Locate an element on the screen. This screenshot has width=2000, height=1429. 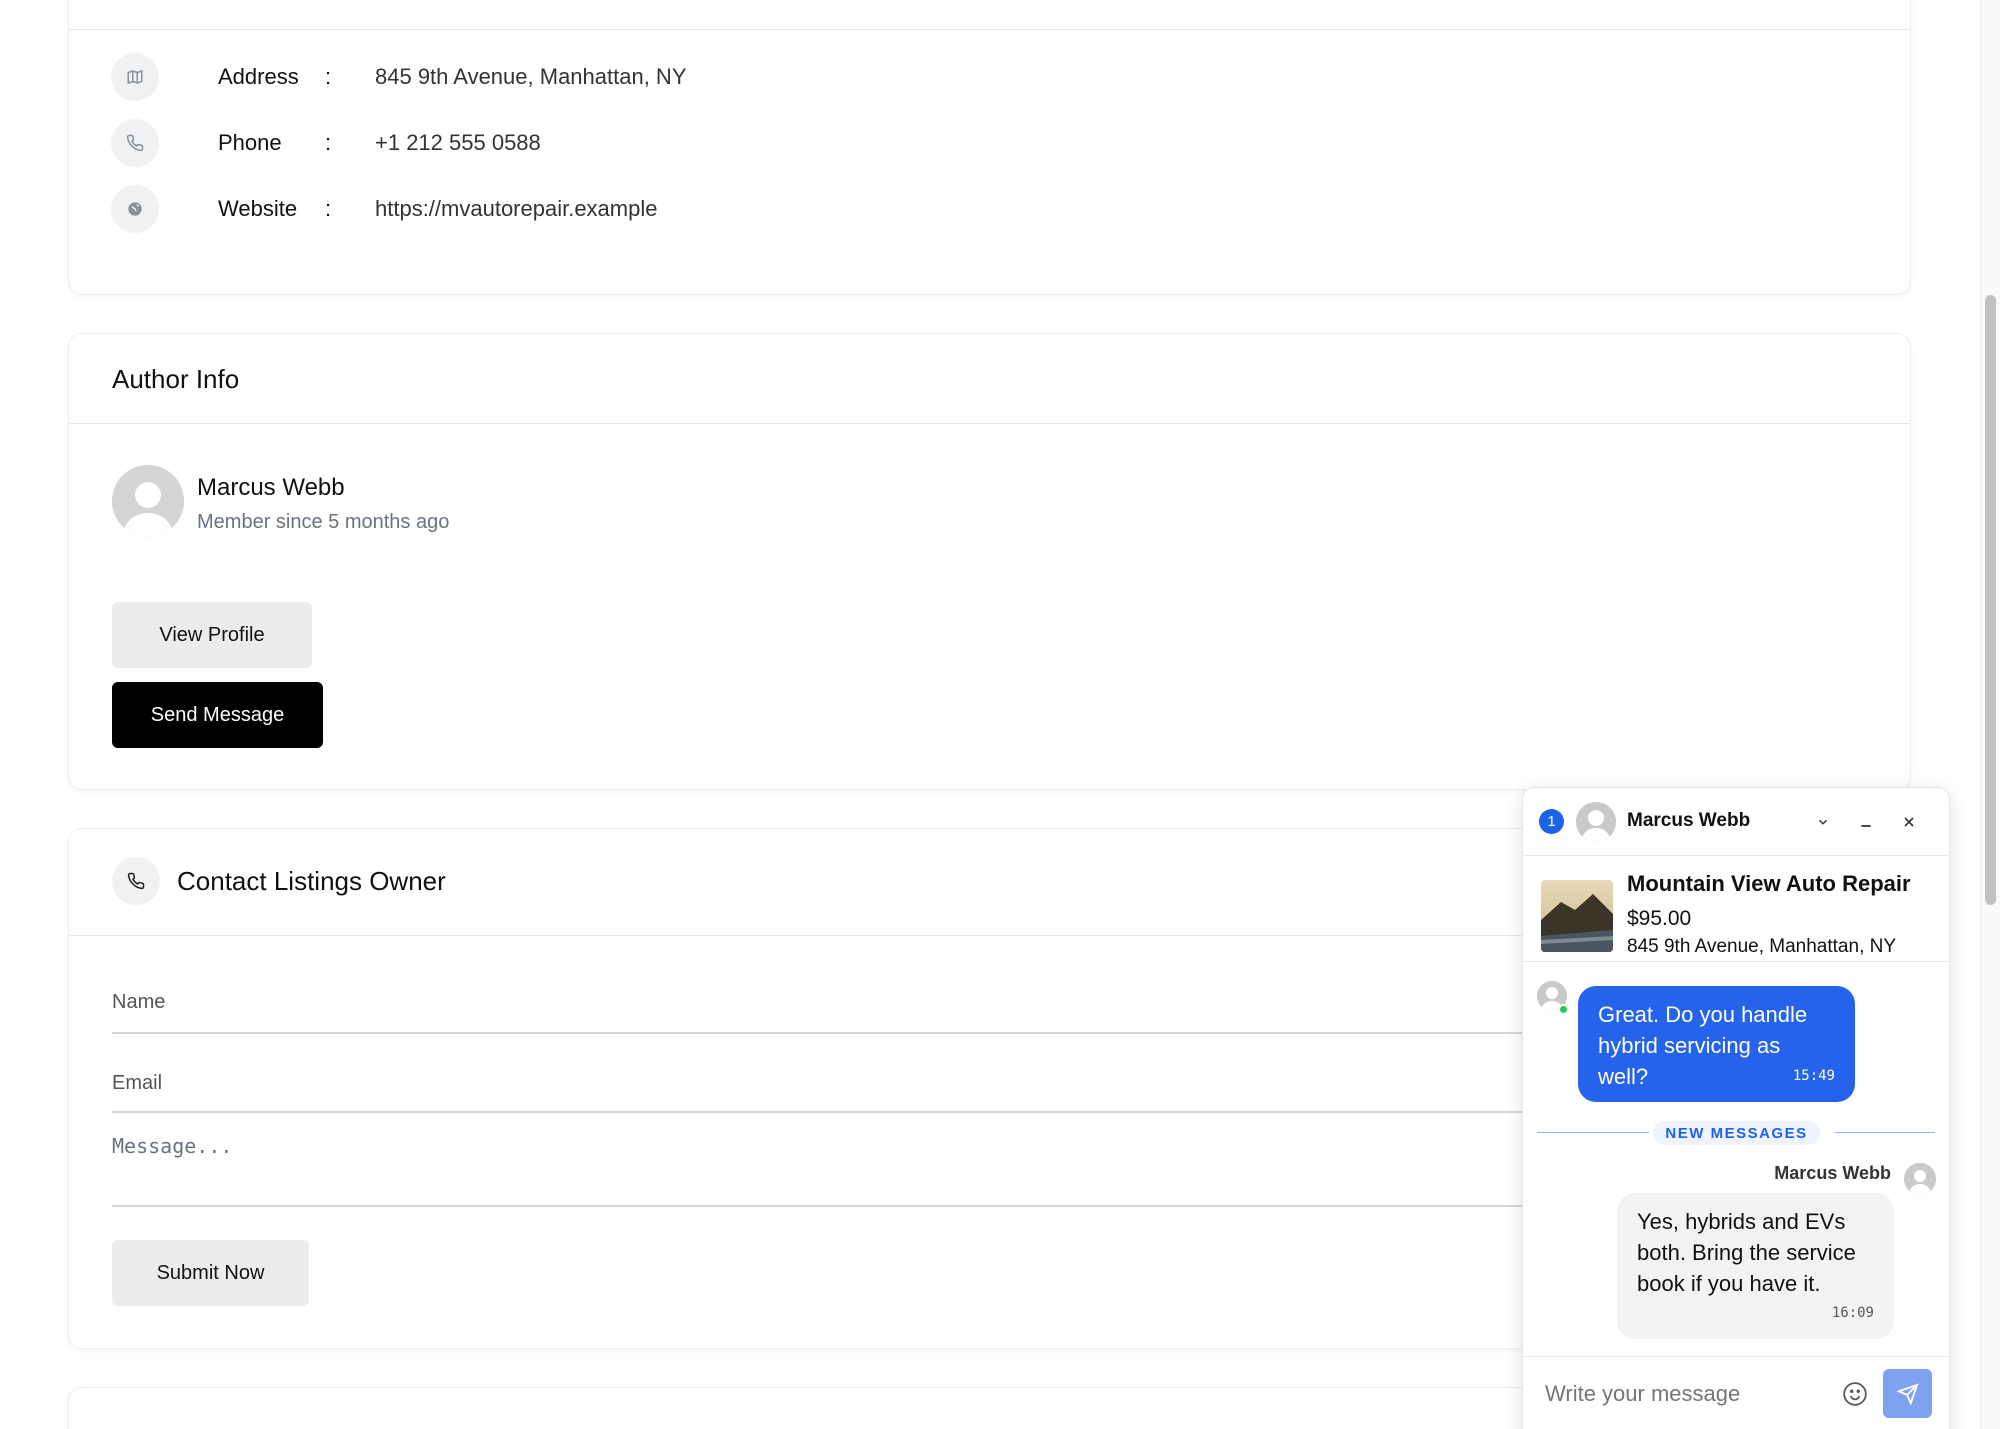
page-scrollbar is located at coordinates (1990, 714).